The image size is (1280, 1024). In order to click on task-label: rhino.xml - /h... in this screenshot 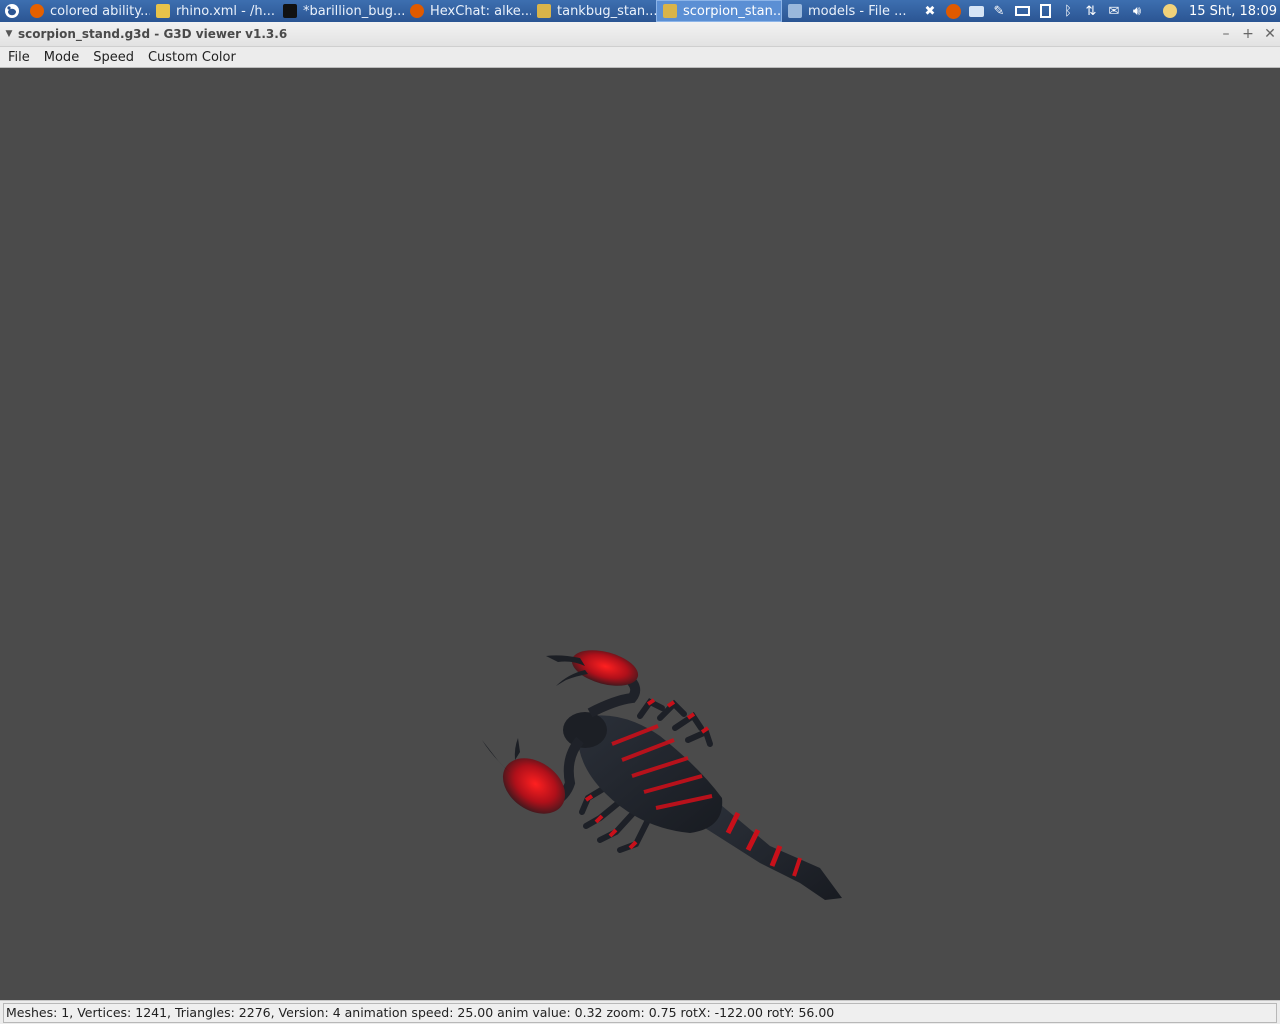, I will do `click(226, 11)`.